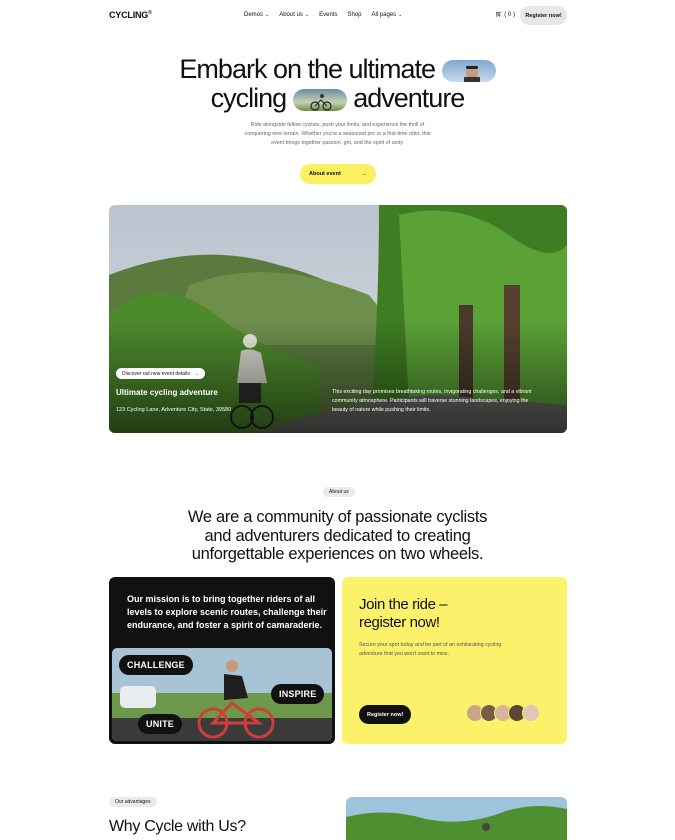  Describe the element at coordinates (298, 694) in the screenshot. I see `inspire-badge: INSPIRE` at that location.